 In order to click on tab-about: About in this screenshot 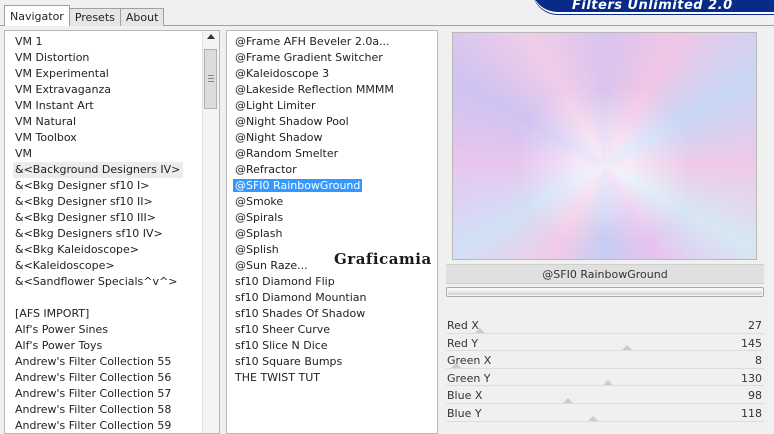, I will do `click(142, 17)`.